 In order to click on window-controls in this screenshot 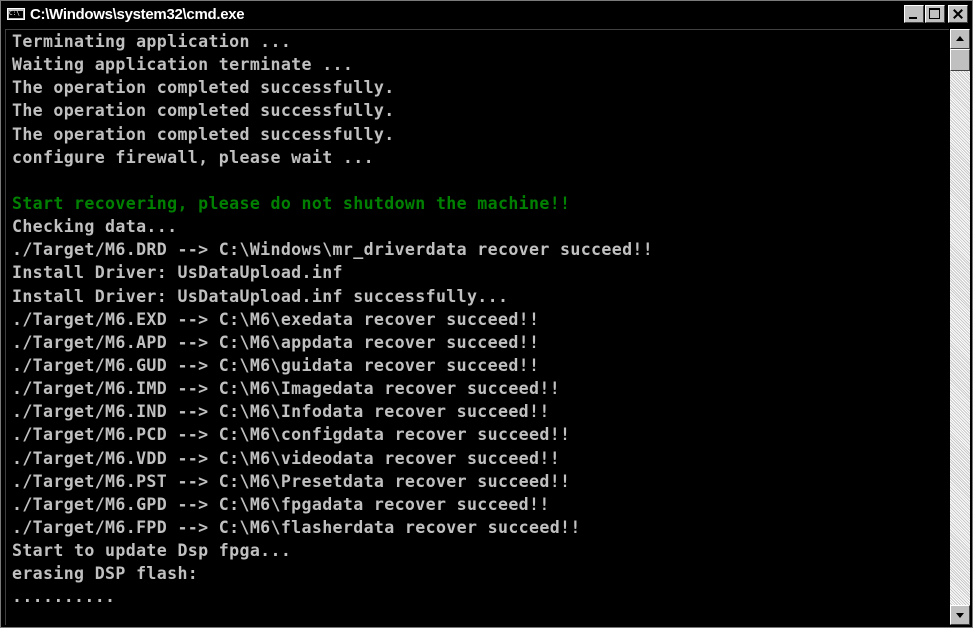, I will do `click(936, 14)`.